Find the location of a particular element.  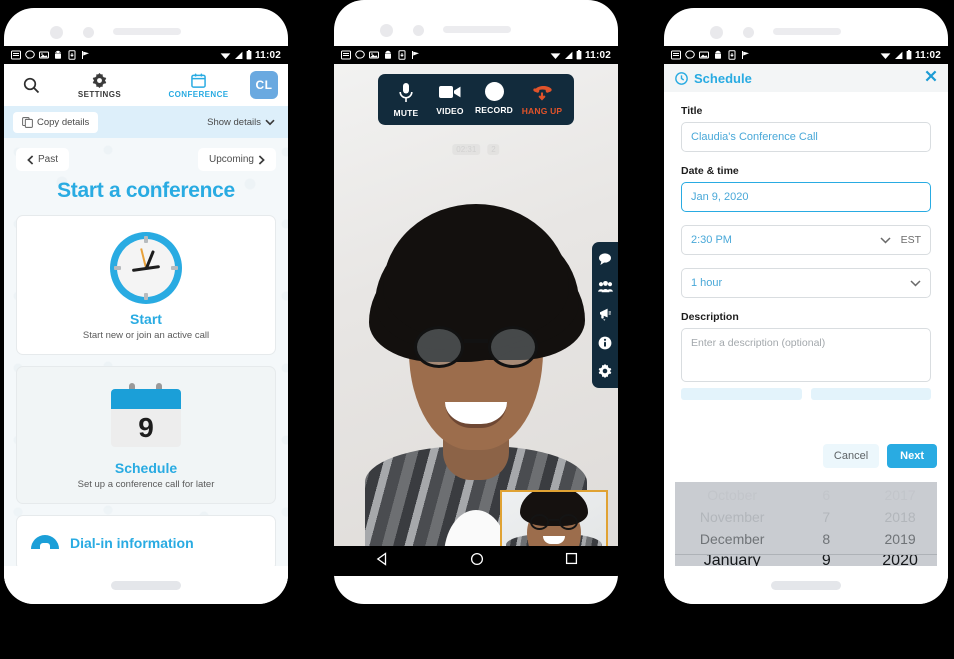

picker-item: December is located at coordinates (732, 539).